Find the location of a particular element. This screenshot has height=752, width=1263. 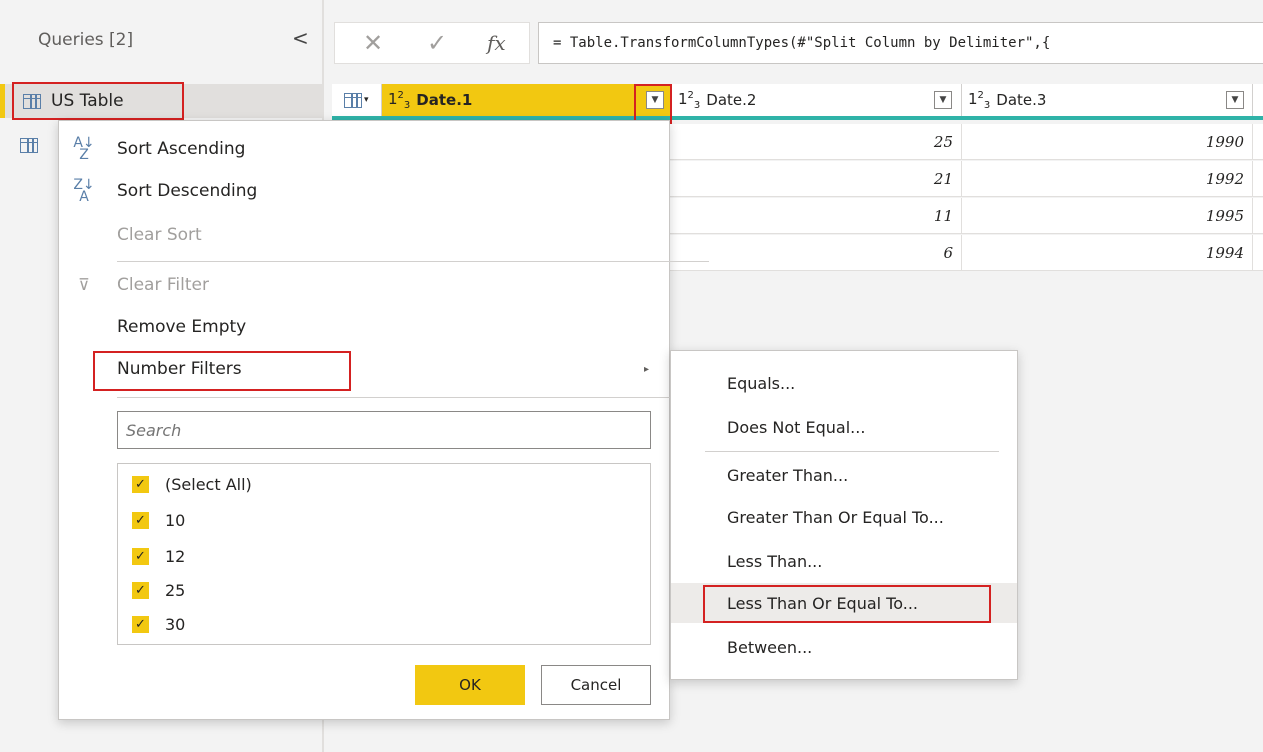

menu-item-sort-ascending: A↓ Z Sort Ascending is located at coordinates (364, 149).